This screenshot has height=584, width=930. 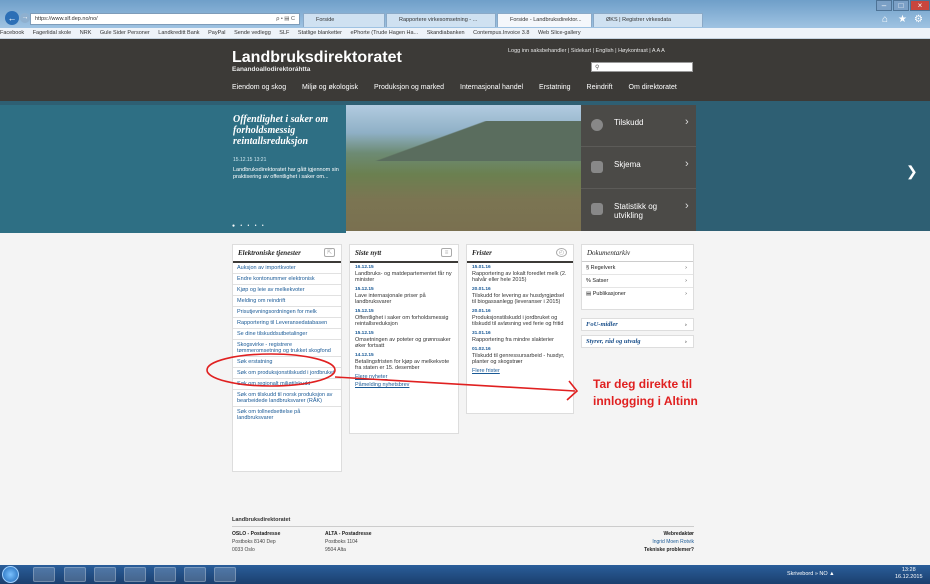 What do you see at coordinates (135, 574) in the screenshot?
I see `outlook-taskbar-icon` at bounding box center [135, 574].